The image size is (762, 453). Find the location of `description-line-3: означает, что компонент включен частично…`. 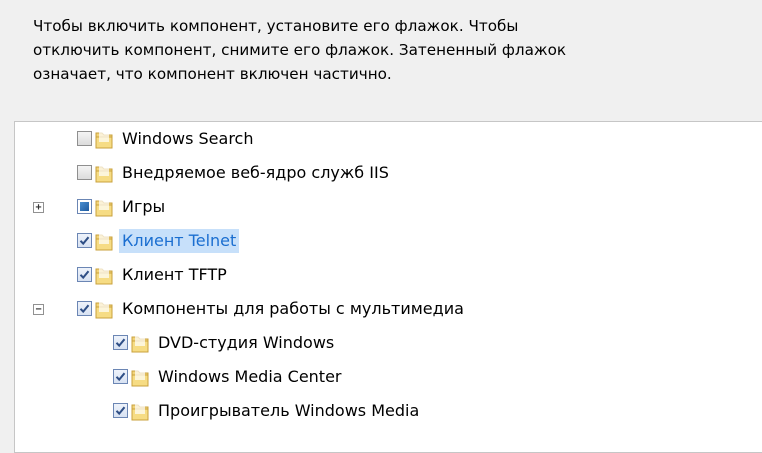

description-line-3: означает, что компонент включен частично… is located at coordinates (212, 74).